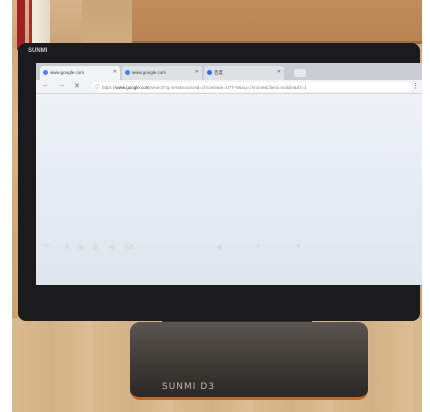 This screenshot has width=430, height=412. Describe the element at coordinates (218, 247) in the screenshot. I see `back-icon: ◀` at that location.